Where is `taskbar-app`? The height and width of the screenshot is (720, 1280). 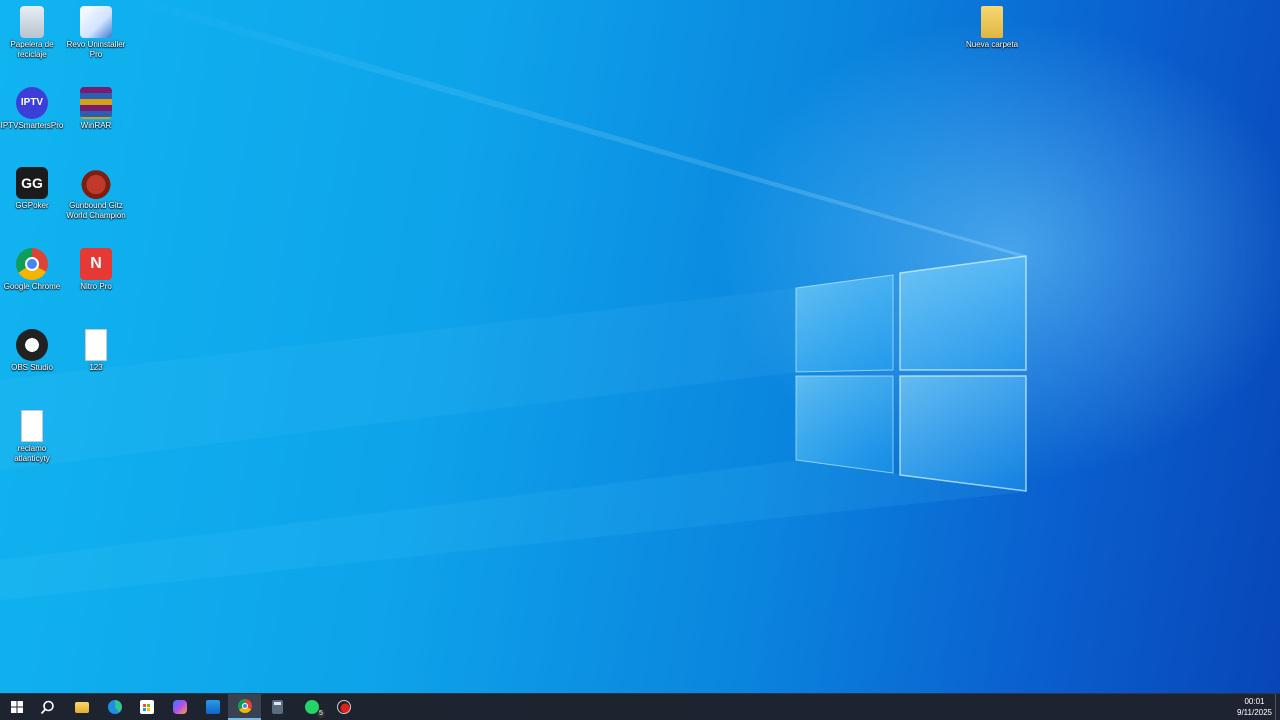
taskbar-app is located at coordinates (343, 707).